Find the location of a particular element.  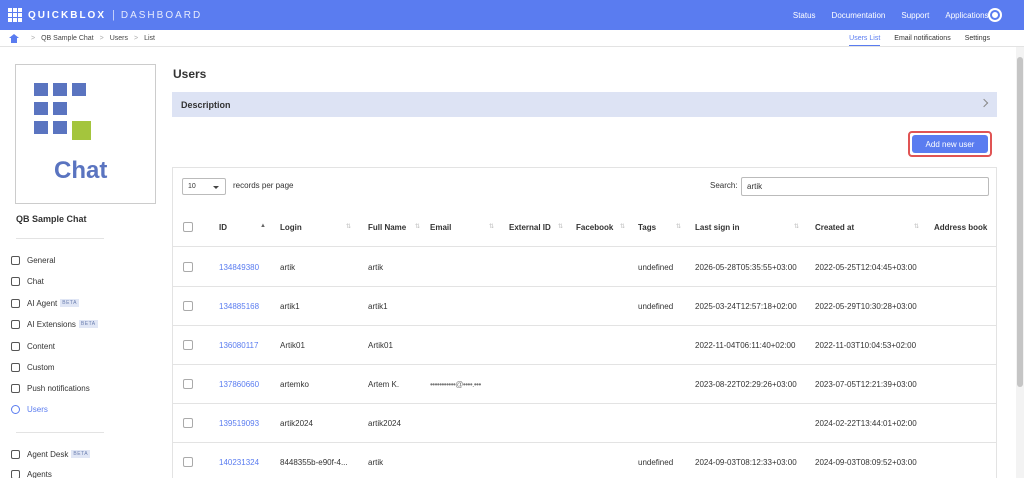

sliders-icon is located at coordinates (15, 367).